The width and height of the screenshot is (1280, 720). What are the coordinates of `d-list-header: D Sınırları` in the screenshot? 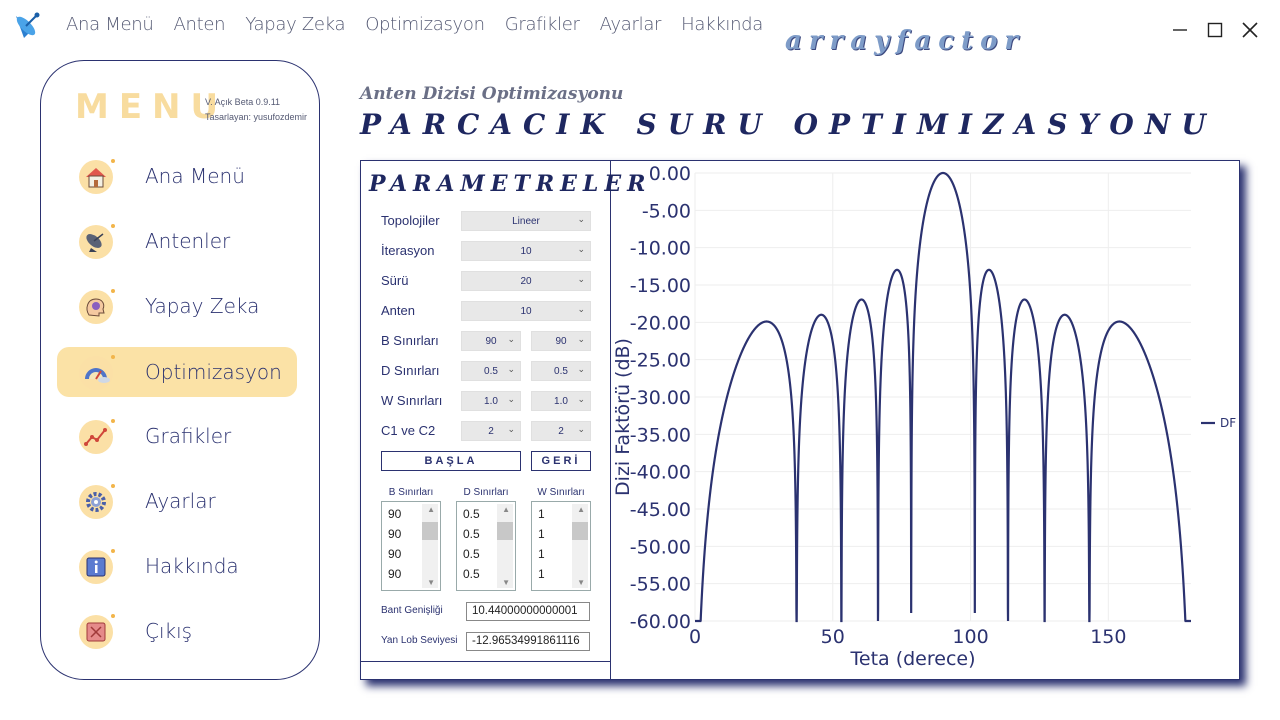 It's located at (486, 492).